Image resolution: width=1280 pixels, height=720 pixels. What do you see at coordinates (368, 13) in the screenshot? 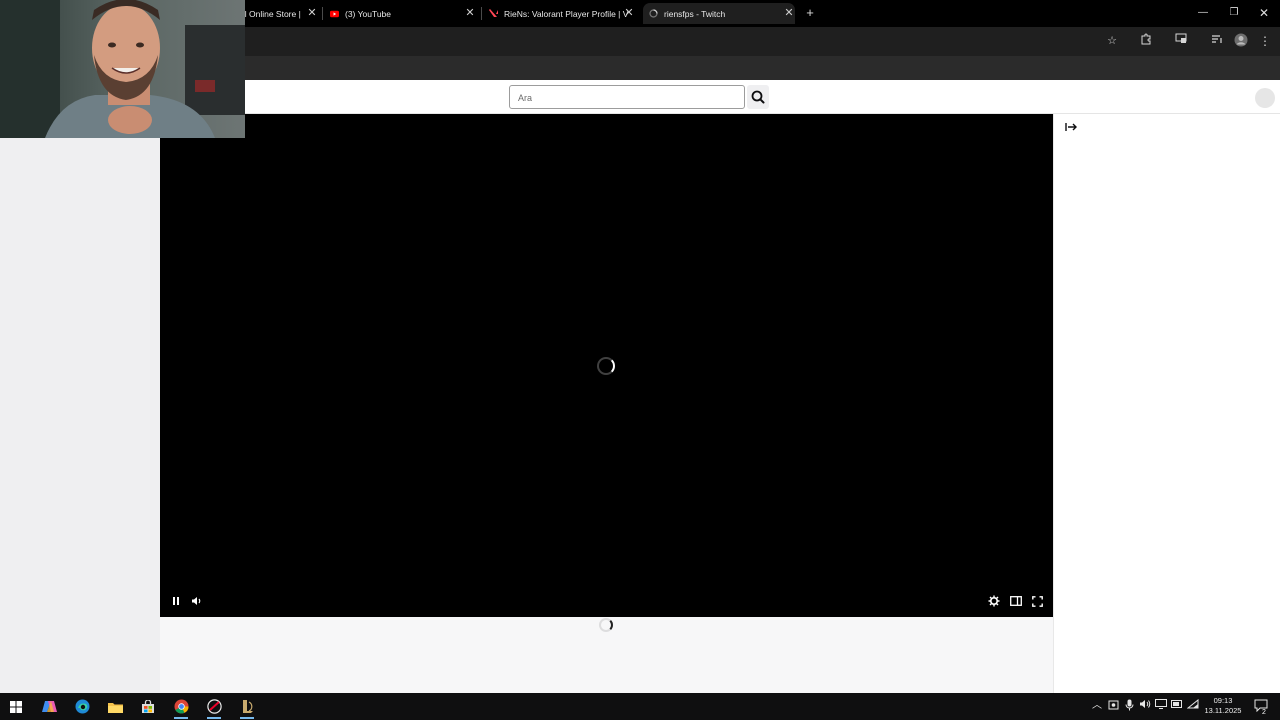
I see `tab-title: (3) YouTube` at bounding box center [368, 13].